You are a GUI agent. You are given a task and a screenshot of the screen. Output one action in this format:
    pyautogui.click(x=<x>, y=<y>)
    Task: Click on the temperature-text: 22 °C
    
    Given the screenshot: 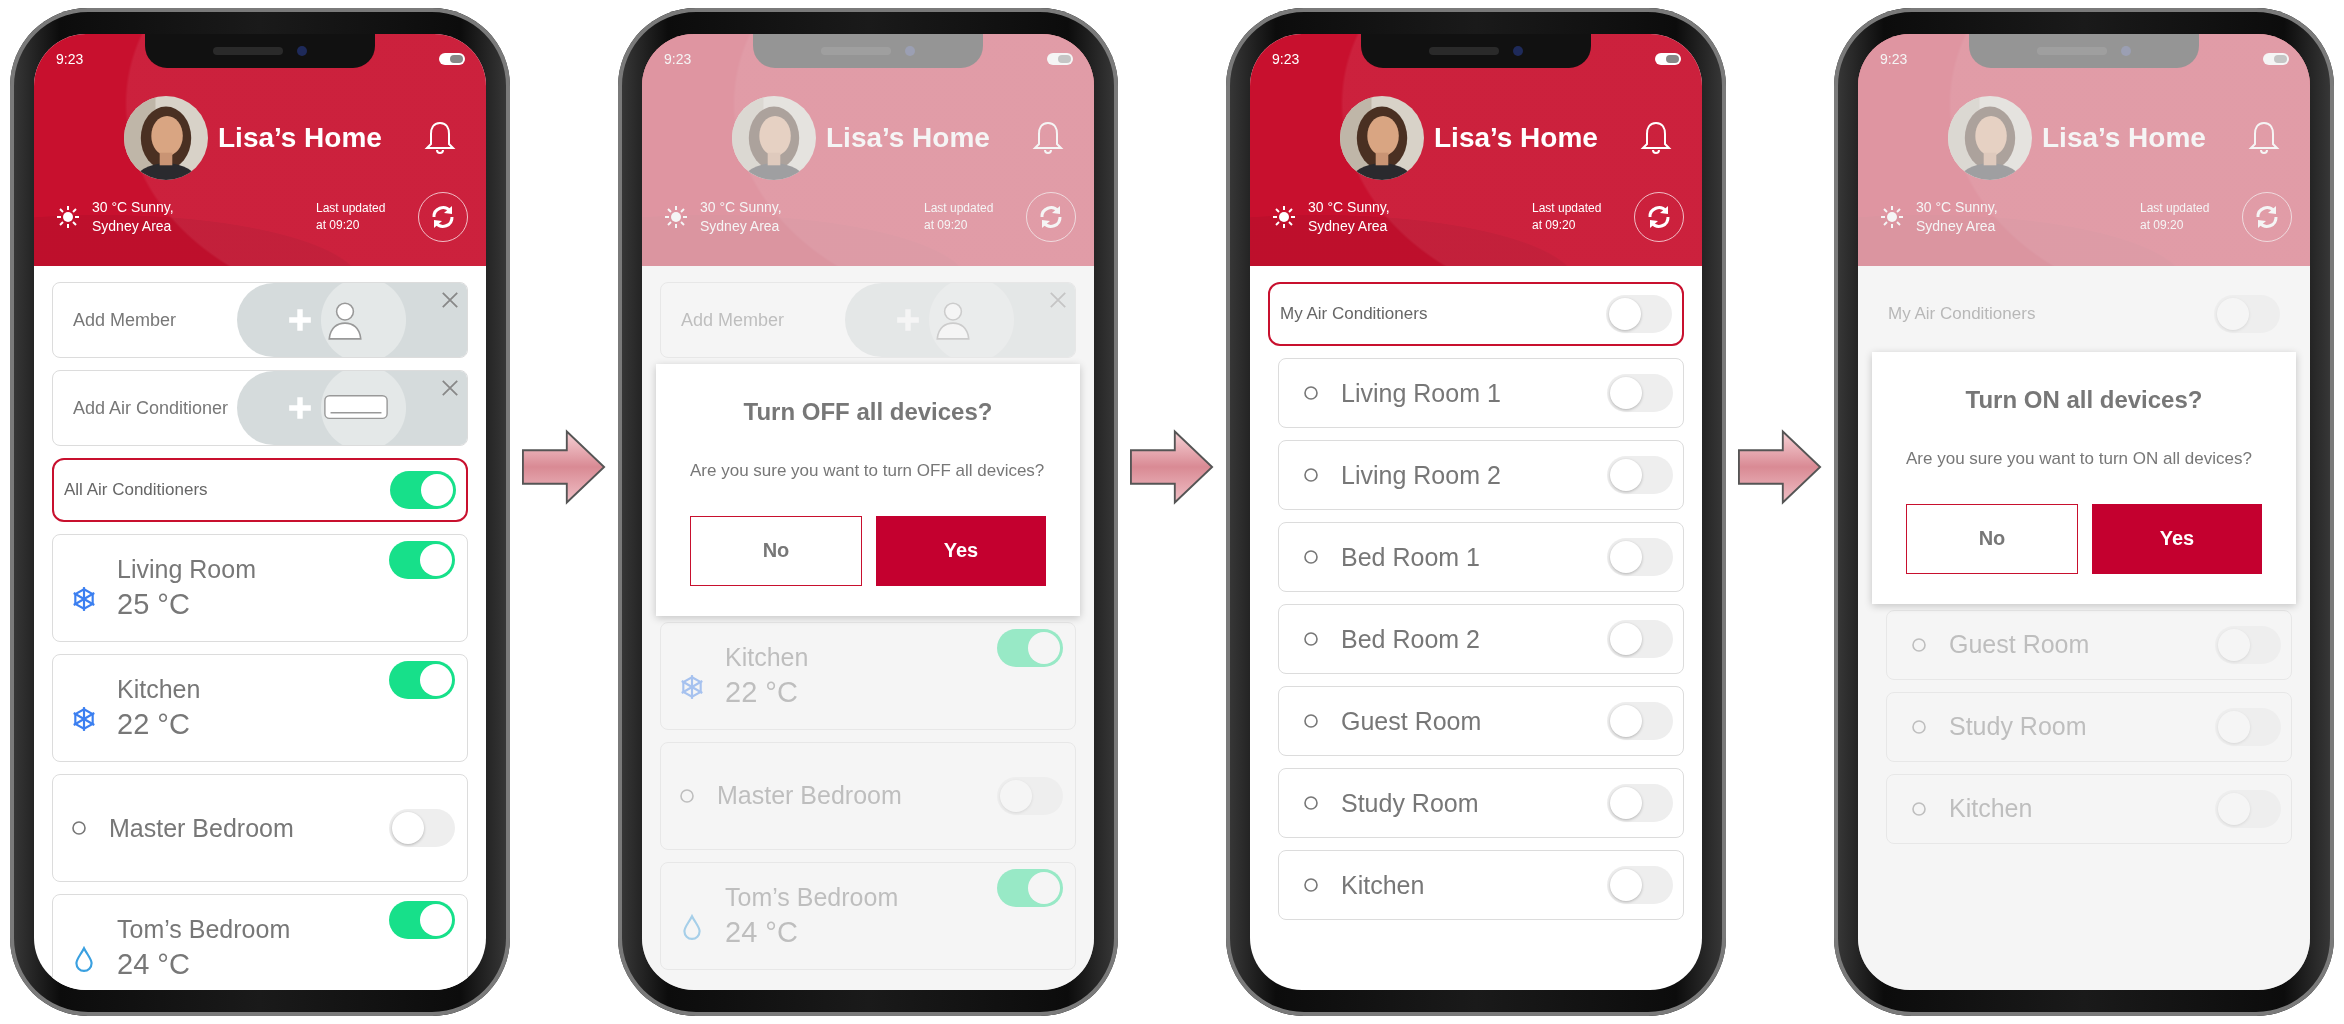 What is the action you would take?
    pyautogui.click(x=154, y=724)
    